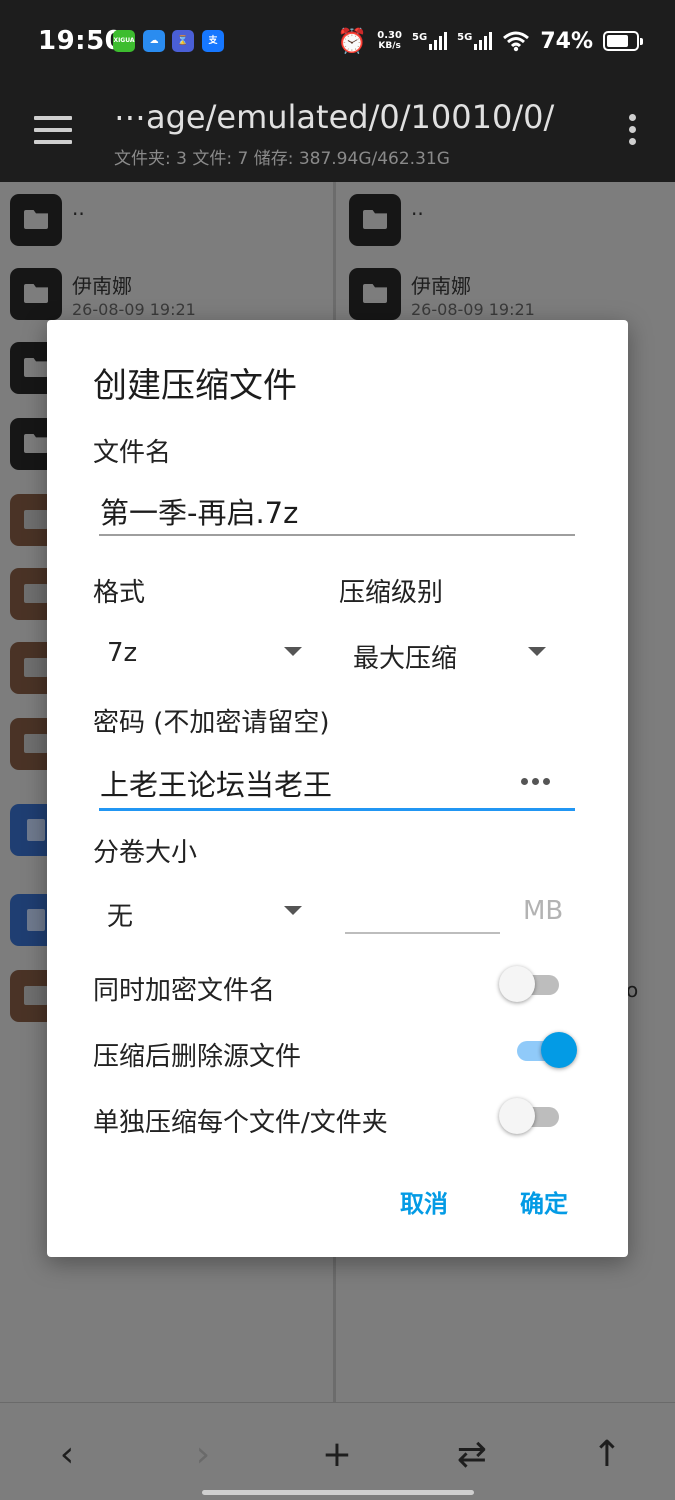 The height and width of the screenshot is (1500, 675). Describe the element at coordinates (543, 911) in the screenshot. I see `split-size-unit: MB` at that location.